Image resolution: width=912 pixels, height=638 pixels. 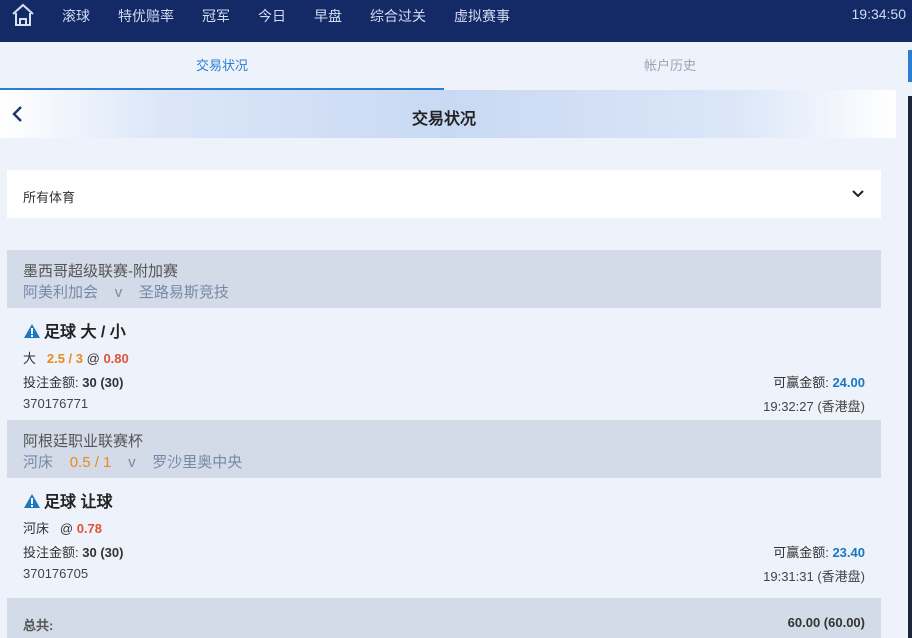 I want to click on nav-item-early: 早盘, so click(x=328, y=16).